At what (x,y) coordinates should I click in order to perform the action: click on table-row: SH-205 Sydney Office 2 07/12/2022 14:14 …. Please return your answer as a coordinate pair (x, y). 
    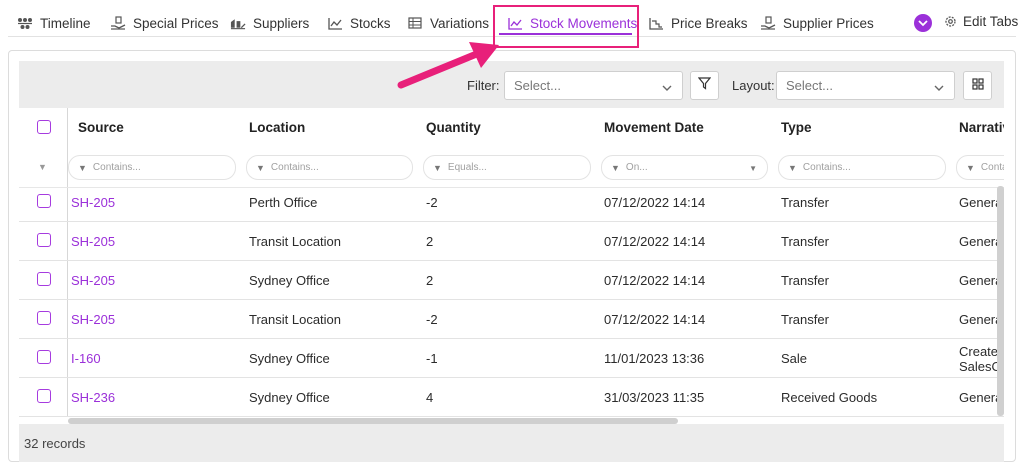
    Looking at the image, I should click on (511, 280).